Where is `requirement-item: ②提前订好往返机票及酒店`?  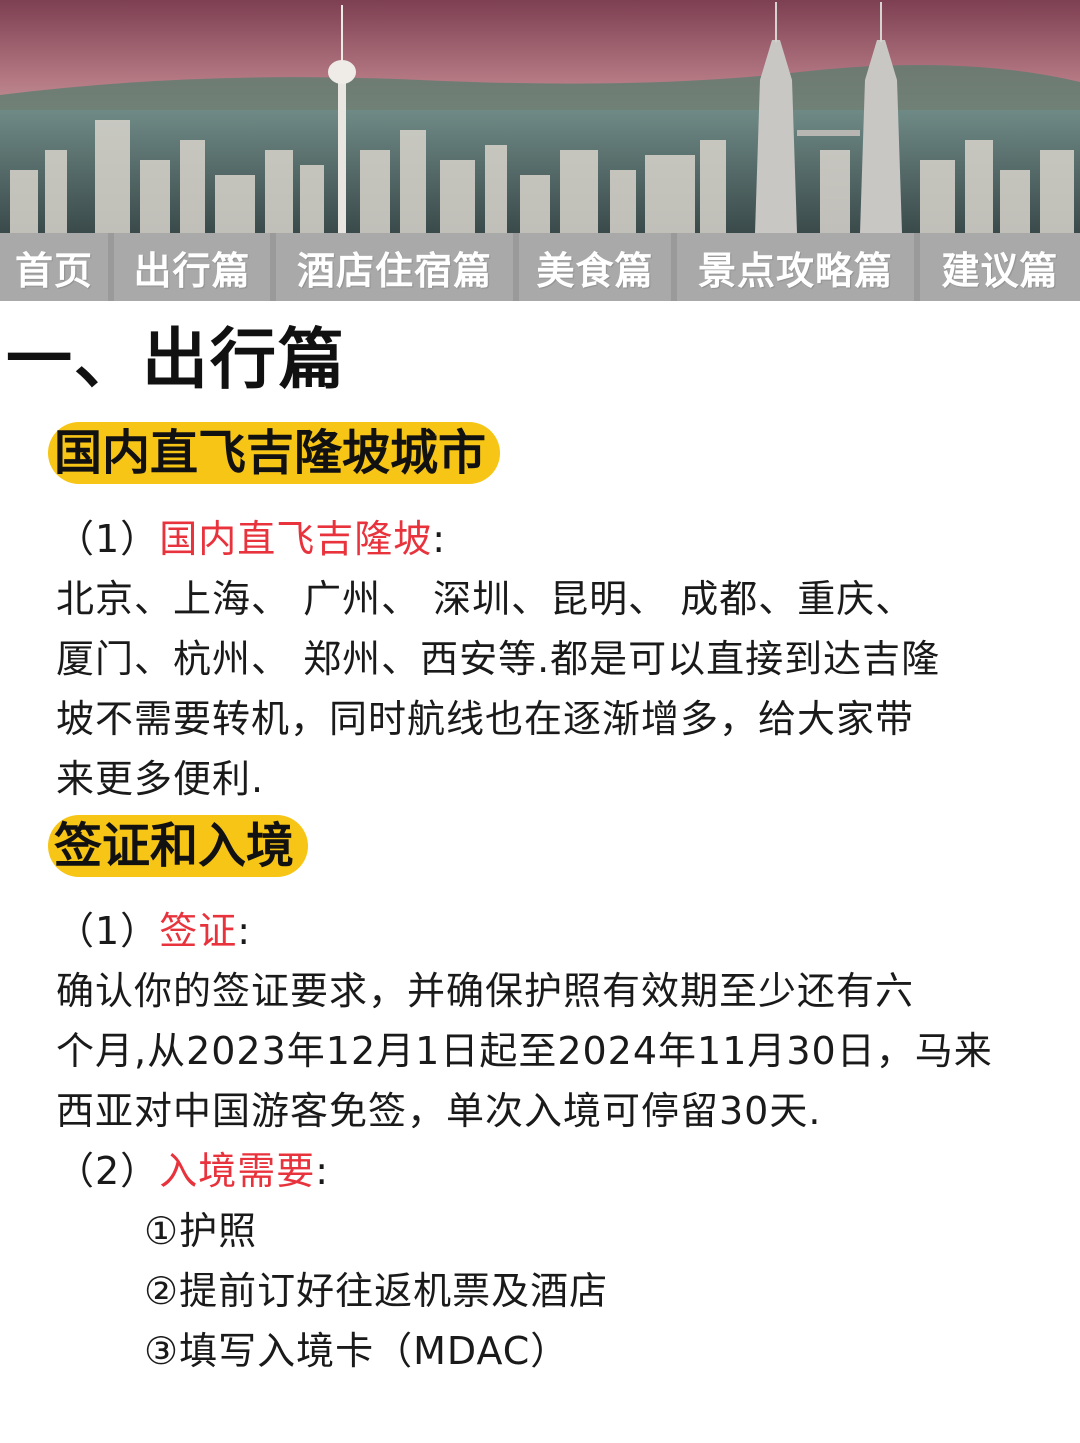 requirement-item: ②提前订好往返机票及酒店 is located at coordinates (376, 1291).